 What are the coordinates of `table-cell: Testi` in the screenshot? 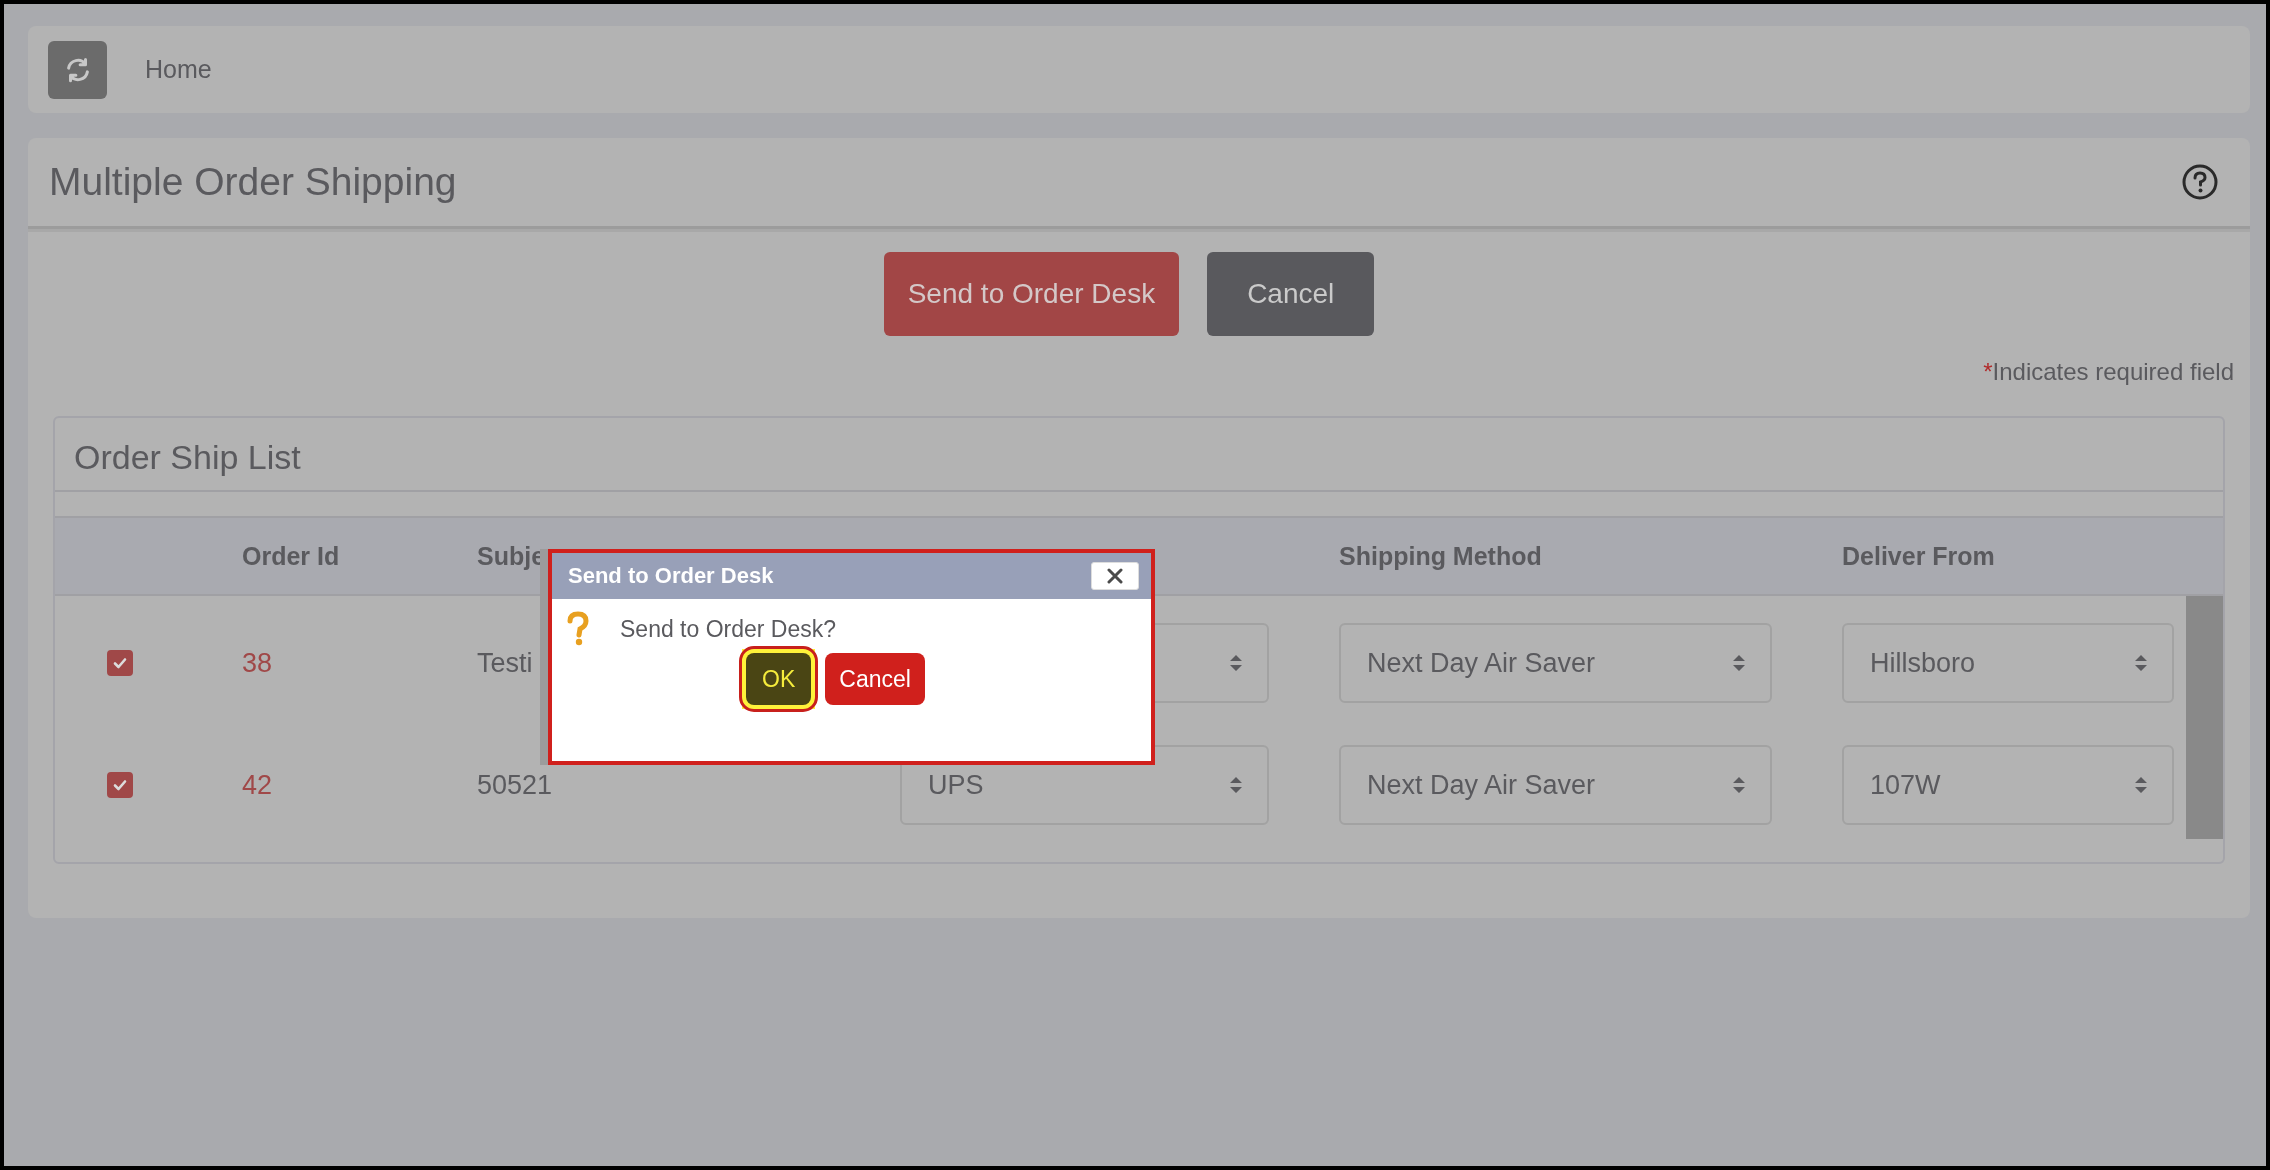 It's located at (505, 663).